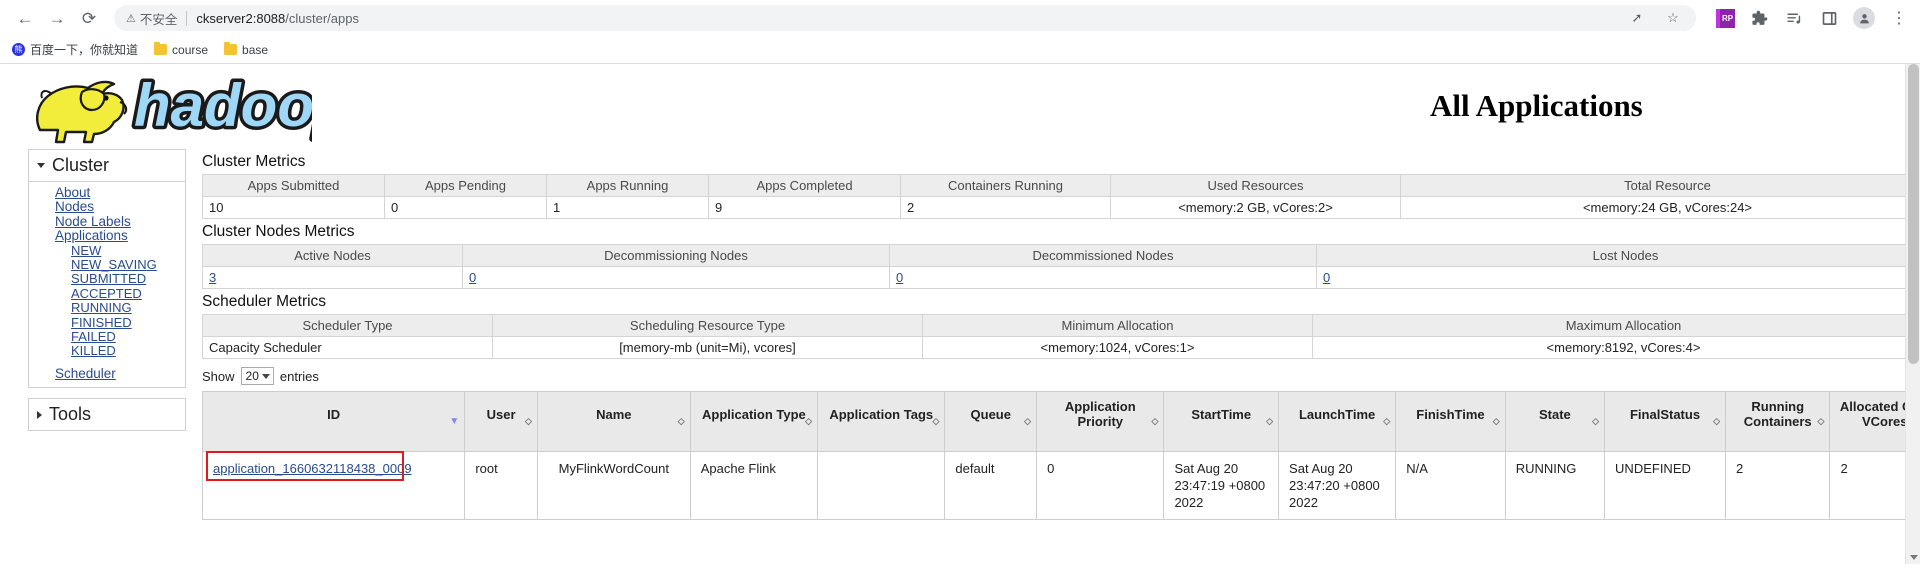 This screenshot has height=570, width=1920. What do you see at coordinates (1637, 18) in the screenshot?
I see `share-icon: ➚` at bounding box center [1637, 18].